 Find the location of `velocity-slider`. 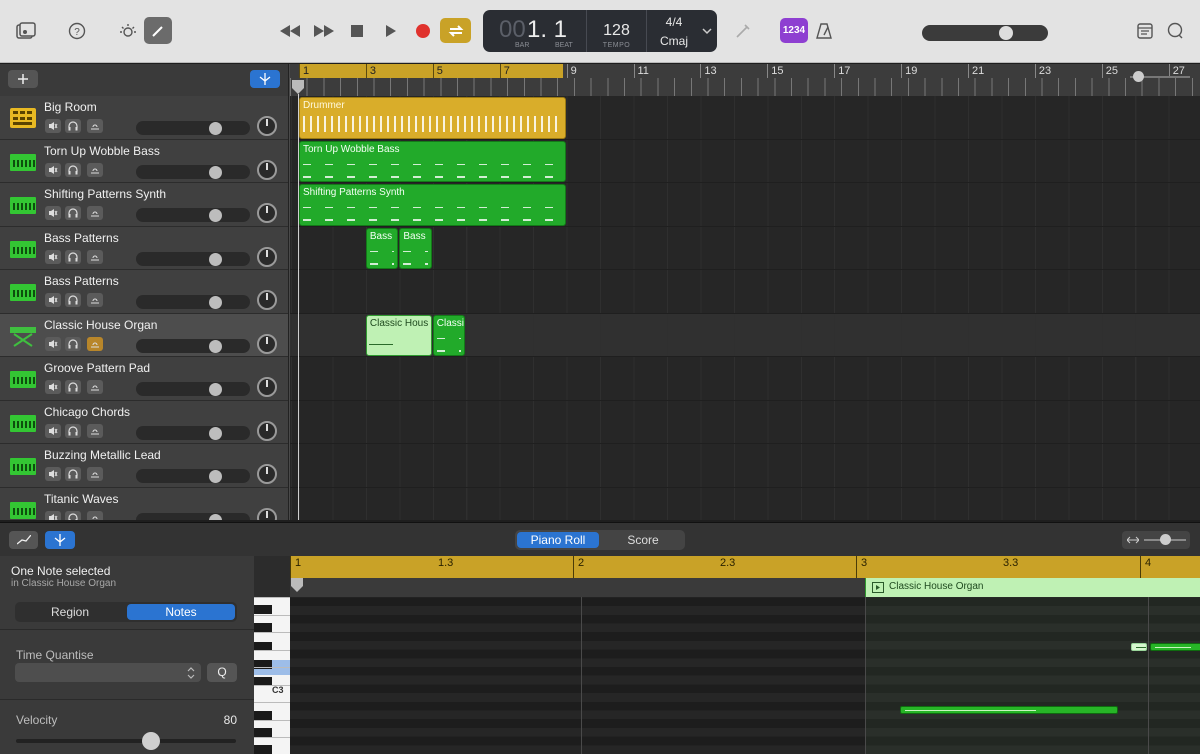

velocity-slider is located at coordinates (126, 741).